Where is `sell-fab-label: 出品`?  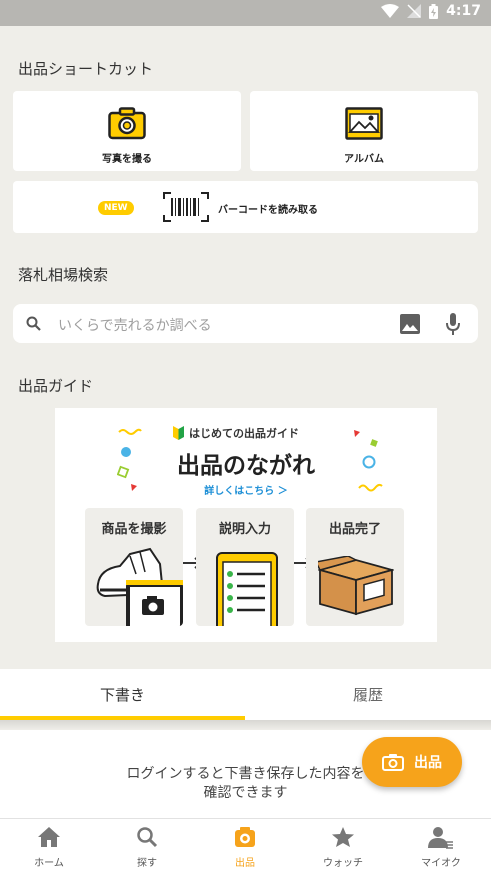
sell-fab-label: 出品 is located at coordinates (428, 763).